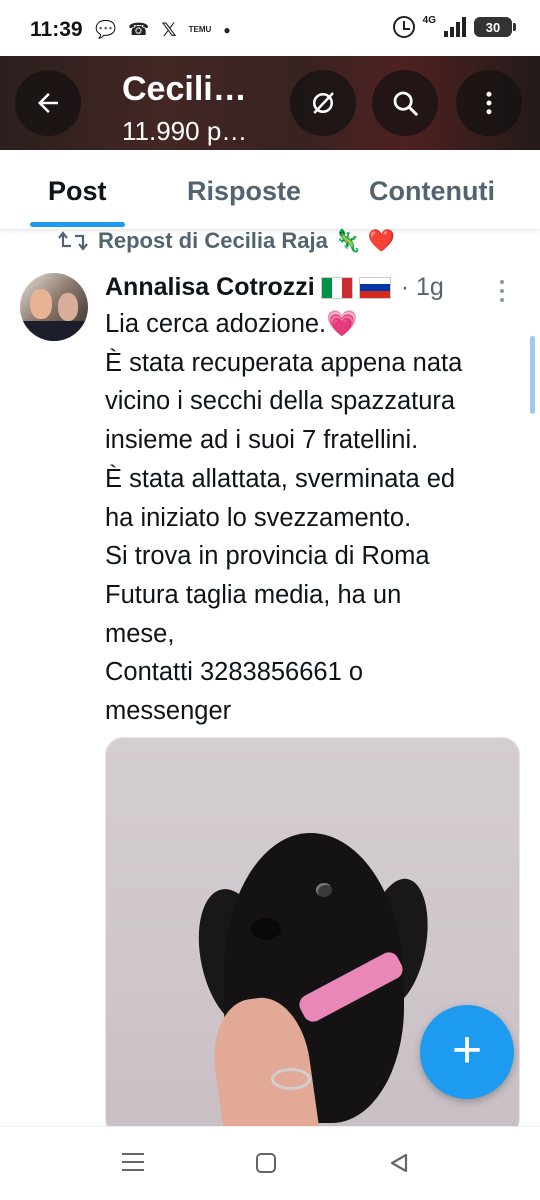 The width and height of the screenshot is (540, 1200). Describe the element at coordinates (169, 30) in the screenshot. I see `x-logo-icon: 𝕏` at that location.